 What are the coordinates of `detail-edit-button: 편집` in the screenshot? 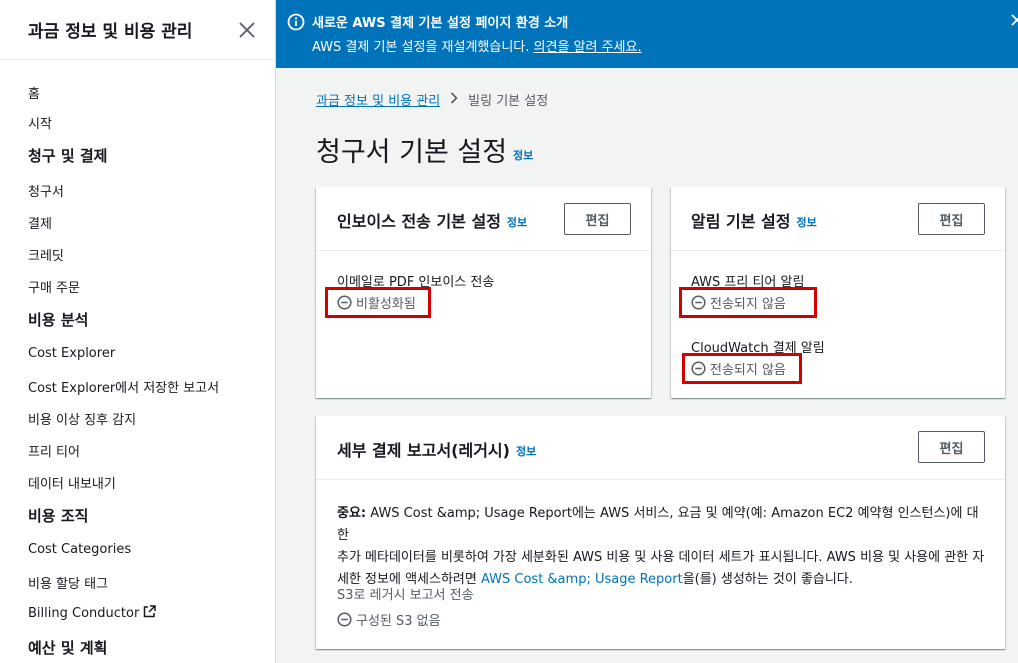 It's located at (951, 447).